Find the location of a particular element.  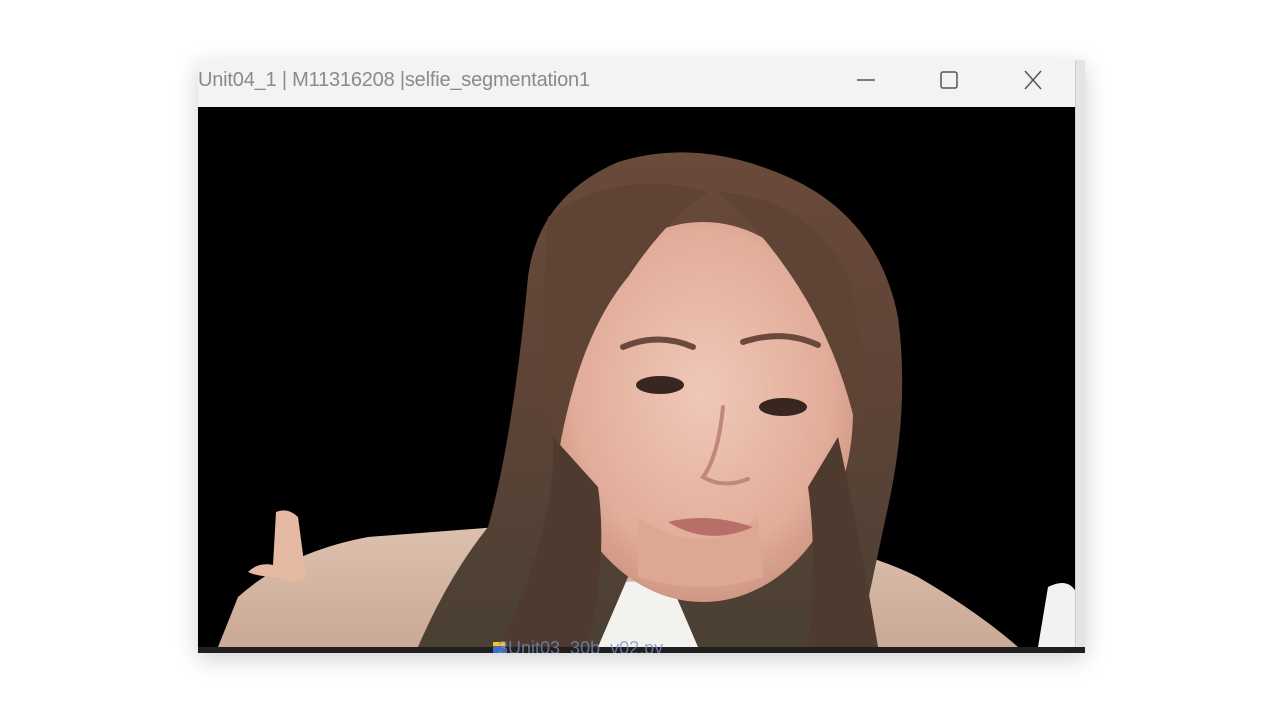

minimize-icon is located at coordinates (866, 80).